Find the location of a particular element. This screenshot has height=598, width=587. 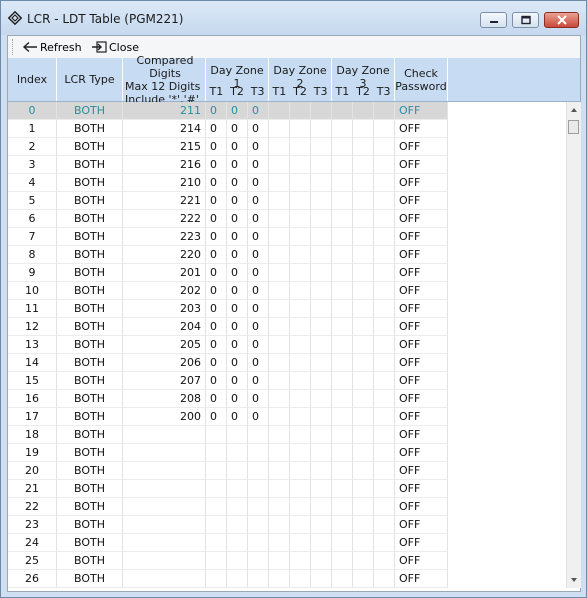

table-row: 22 BOTH OFF is located at coordinates (228, 507).